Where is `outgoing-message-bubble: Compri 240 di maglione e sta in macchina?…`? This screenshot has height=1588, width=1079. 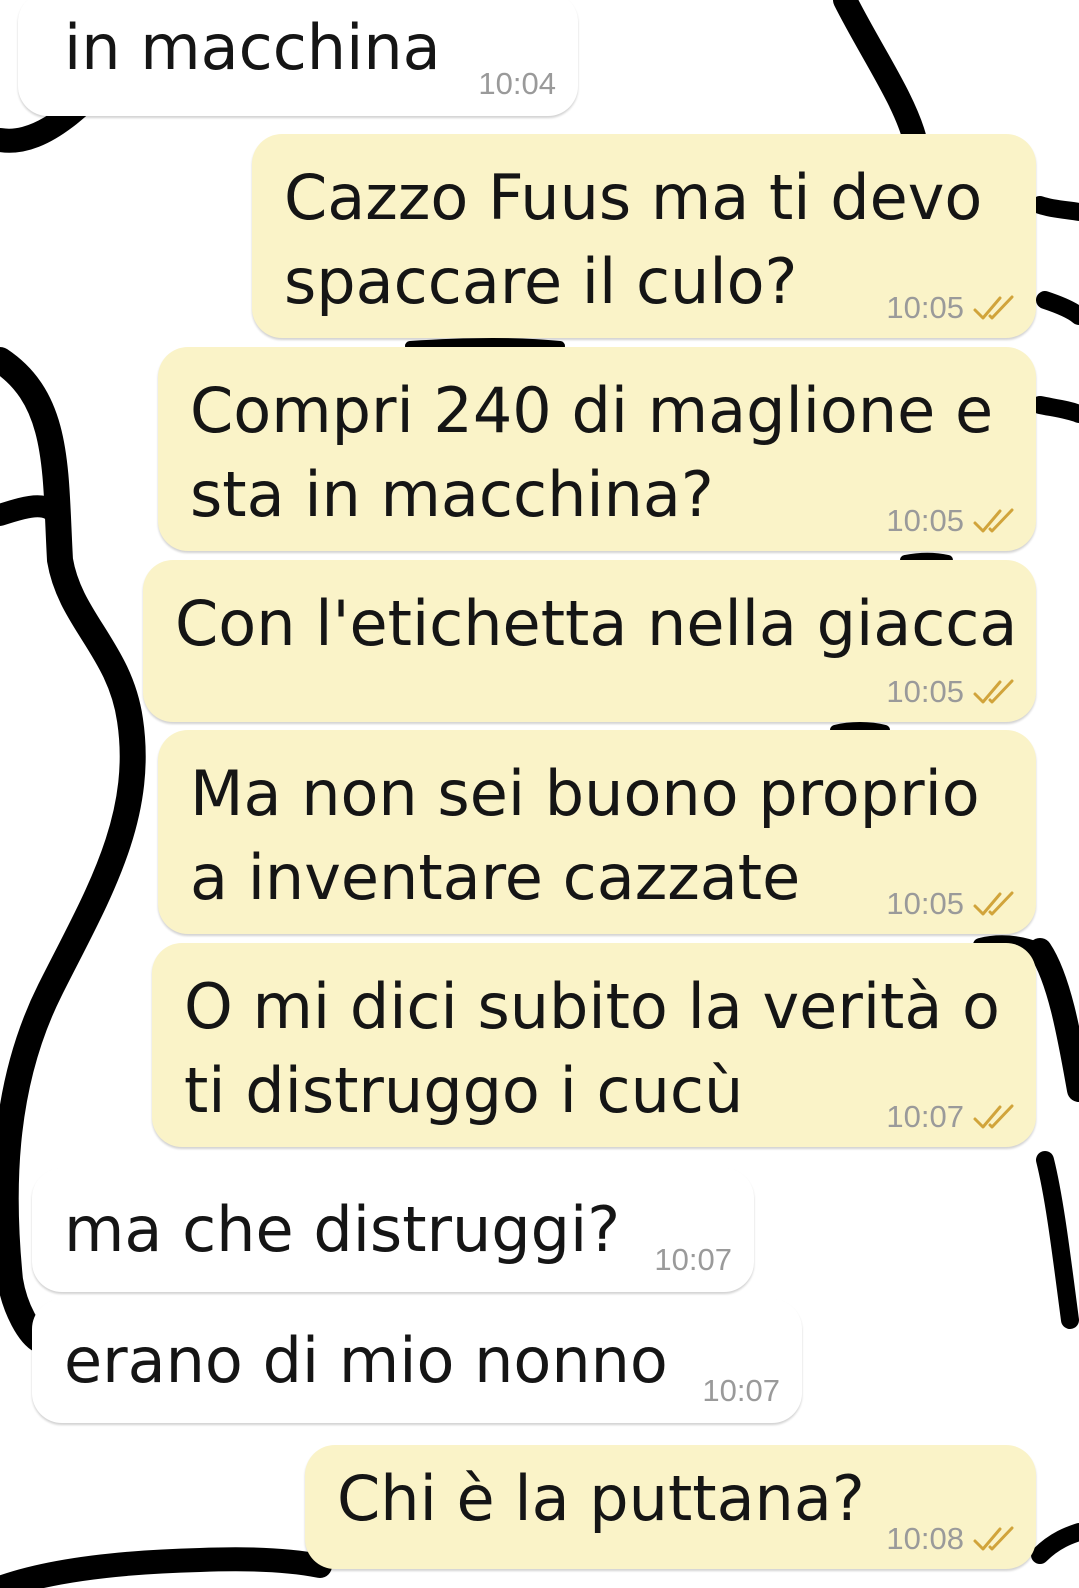 outgoing-message-bubble: Compri 240 di maglione e sta in macchina?… is located at coordinates (597, 449).